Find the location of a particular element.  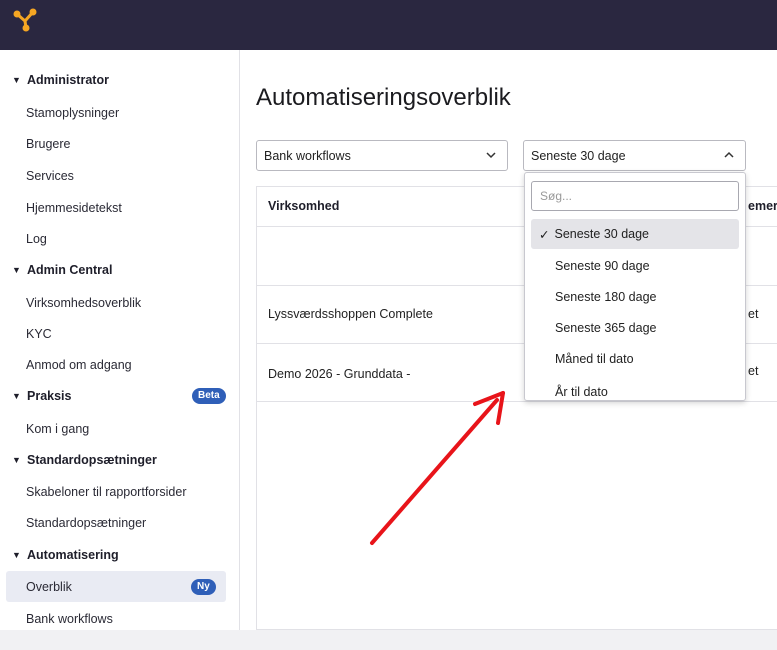

period-option-30: ✓ Seneste 30 dage is located at coordinates (635, 234).